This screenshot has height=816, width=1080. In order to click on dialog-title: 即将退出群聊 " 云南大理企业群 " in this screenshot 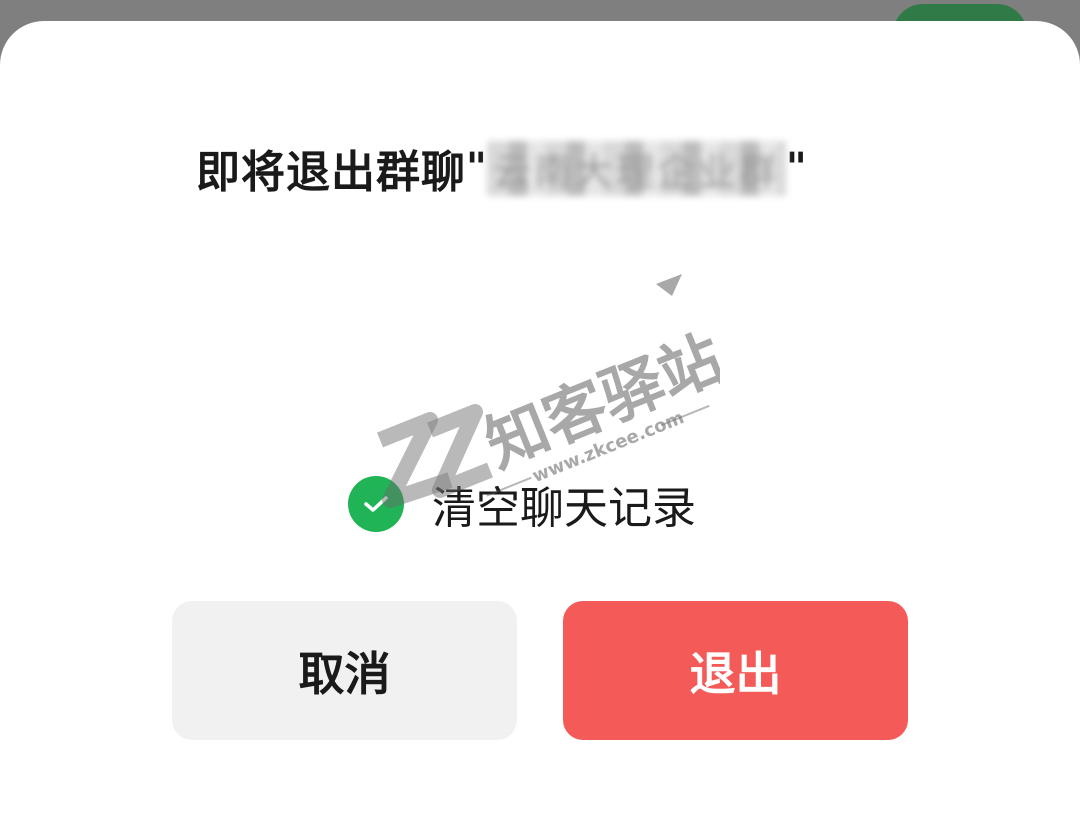, I will do `click(501, 169)`.